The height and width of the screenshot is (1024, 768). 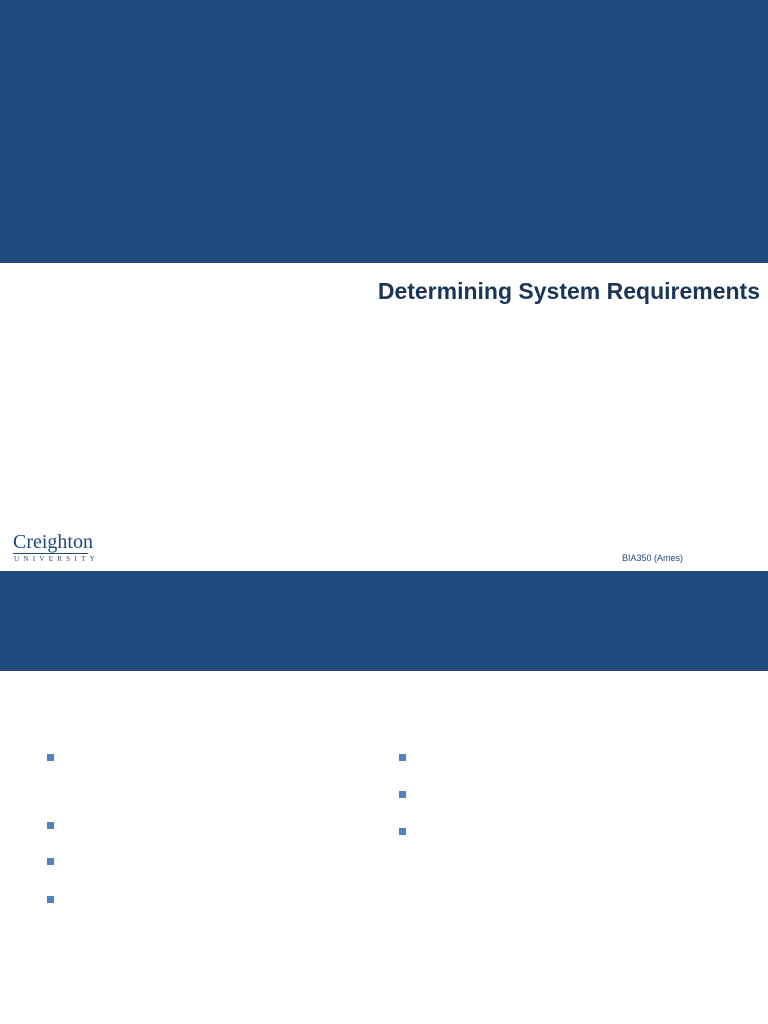 What do you see at coordinates (50, 553) in the screenshot?
I see `logo-rule` at bounding box center [50, 553].